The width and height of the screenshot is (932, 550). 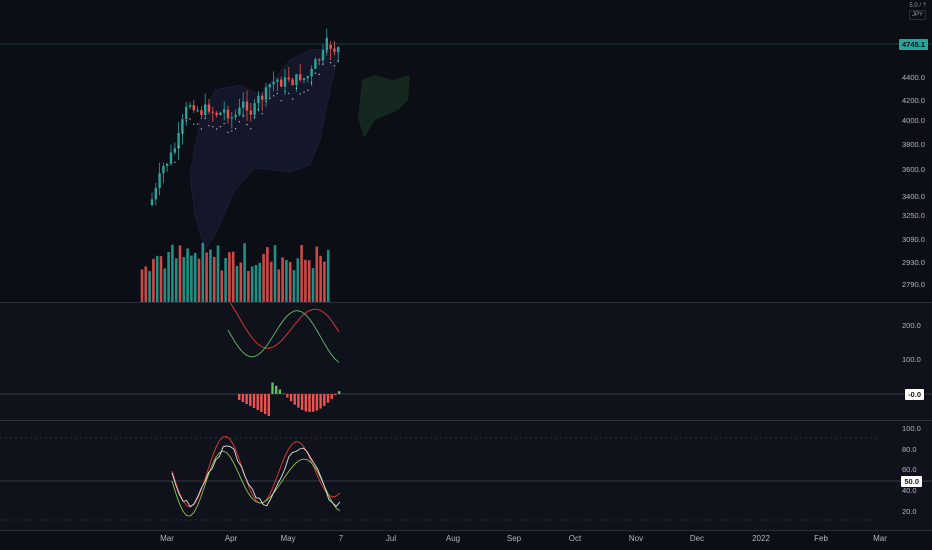 I want to click on price-axis-label: 3800.0, so click(x=913, y=144).